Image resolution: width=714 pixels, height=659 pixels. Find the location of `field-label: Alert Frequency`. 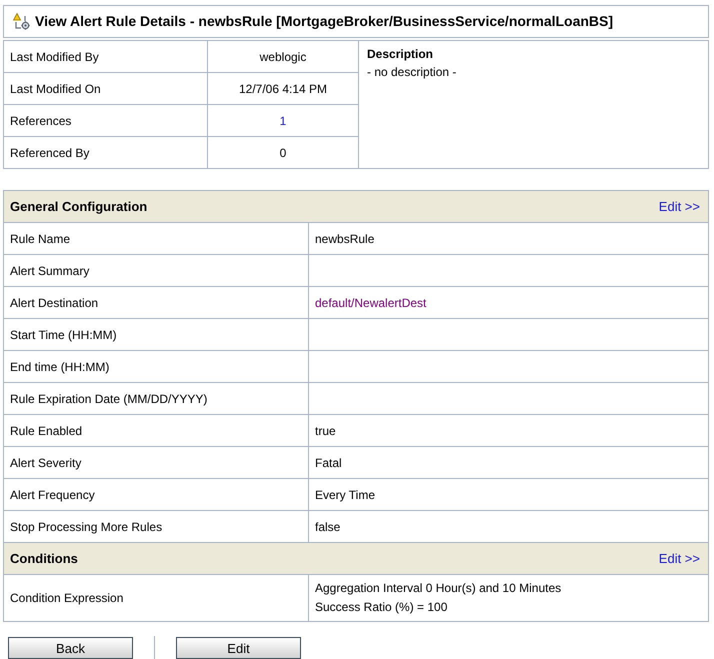

field-label: Alert Frequency is located at coordinates (156, 494).